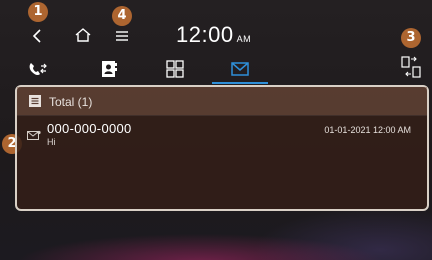 The height and width of the screenshot is (260, 432). I want to click on back-icon, so click(36, 36).